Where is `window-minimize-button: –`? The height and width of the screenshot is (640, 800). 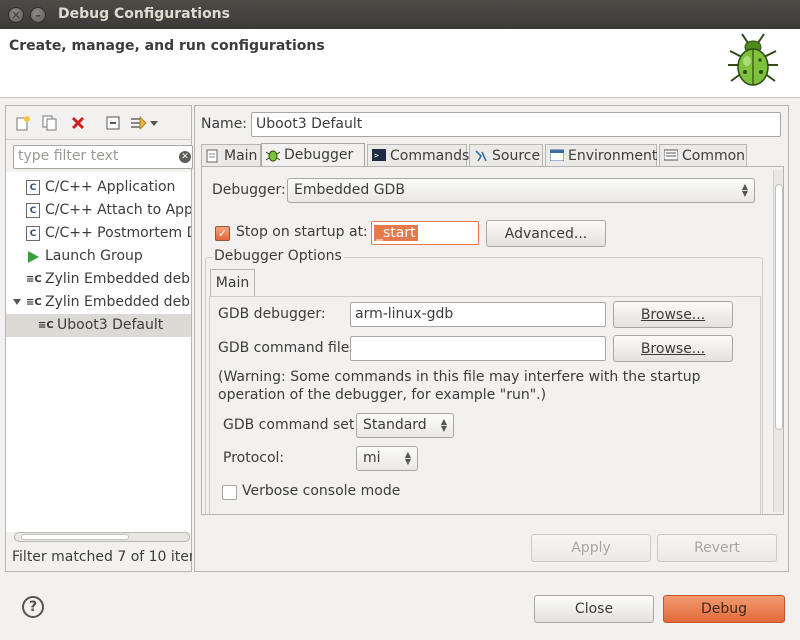
window-minimize-button: – is located at coordinates (38, 15).